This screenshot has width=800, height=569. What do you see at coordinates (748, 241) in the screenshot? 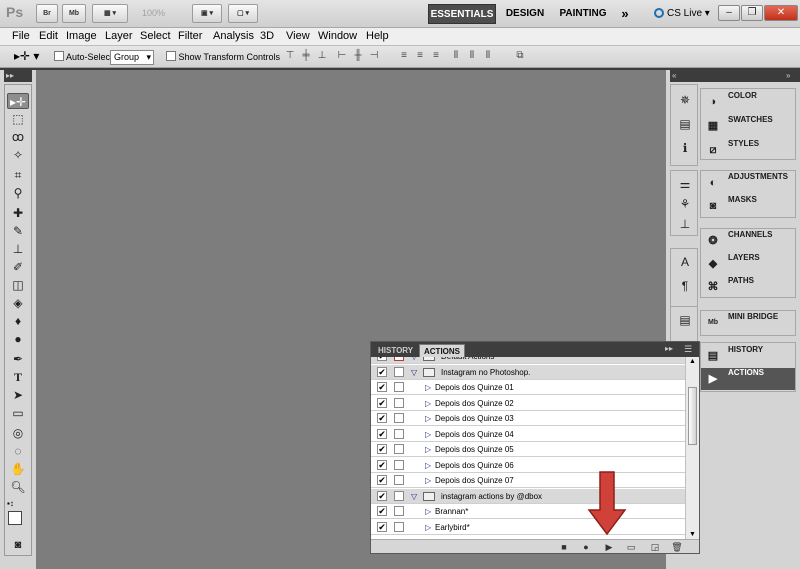
I see `dock-channels: ❂ CHANNELS` at bounding box center [748, 241].